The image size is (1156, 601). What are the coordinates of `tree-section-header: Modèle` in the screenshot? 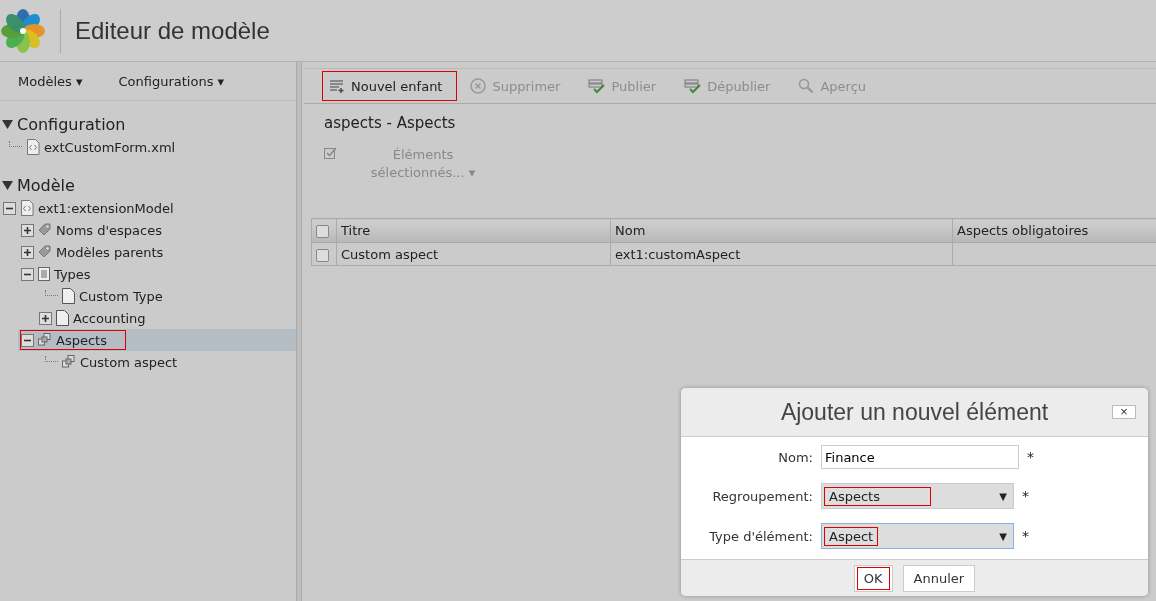 It's located at (46, 185).